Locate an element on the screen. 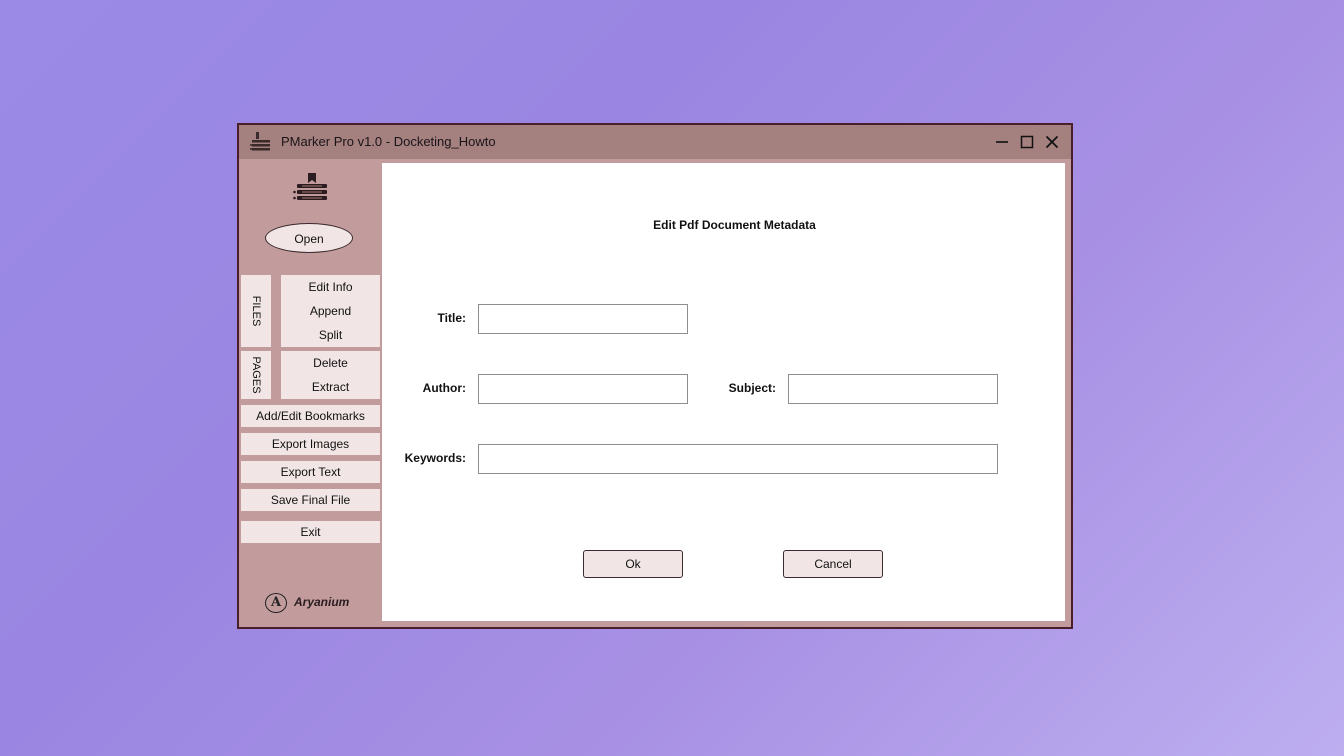  bookmark-stack-icon is located at coordinates (310, 186).